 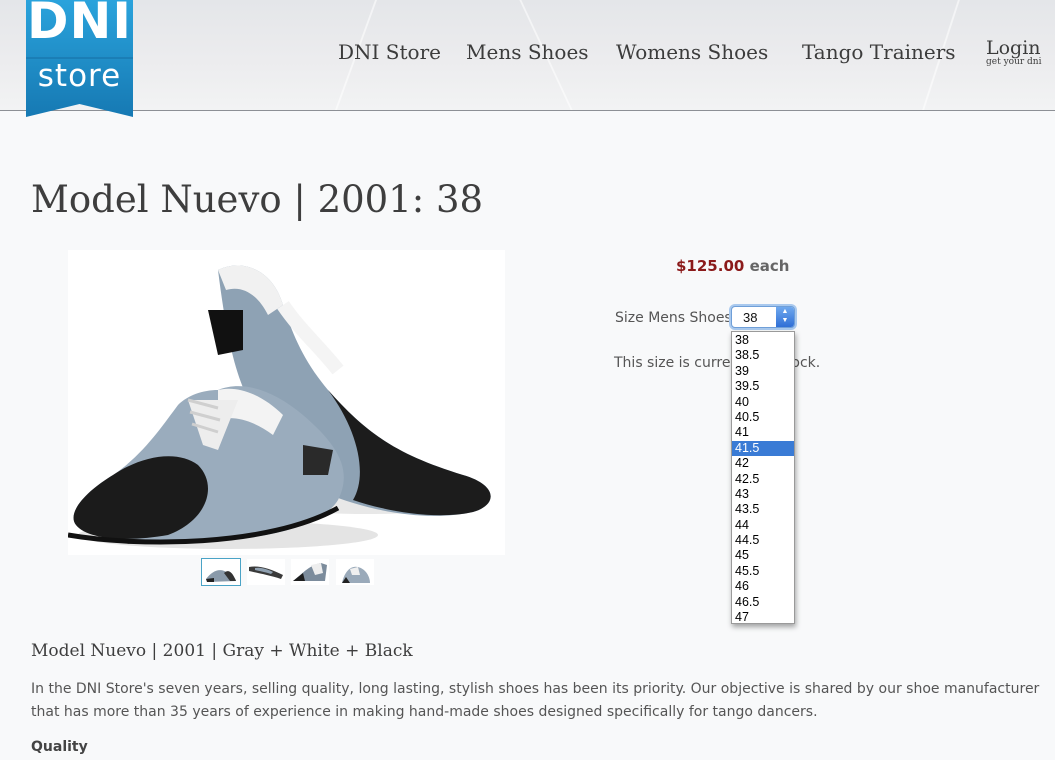 What do you see at coordinates (710, 266) in the screenshot?
I see `price-amount: $125.00` at bounding box center [710, 266].